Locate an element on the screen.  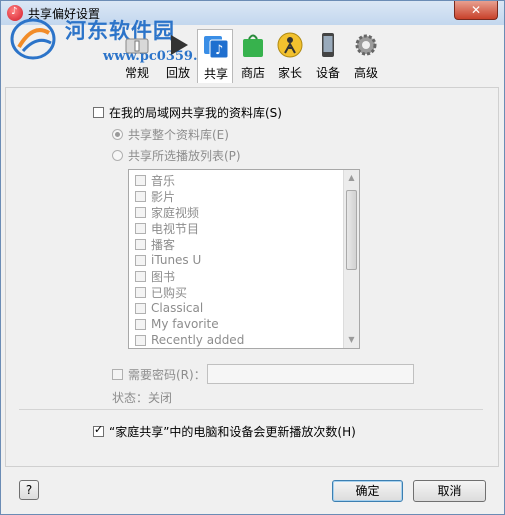
playlist-label: My favorite is located at coordinates (185, 324).